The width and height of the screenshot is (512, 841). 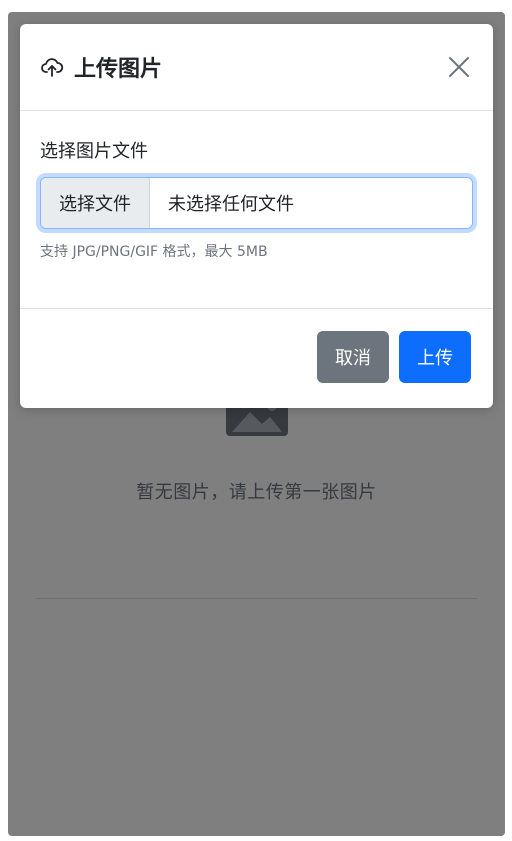 I want to click on cloud-upload-icon, so click(x=52, y=67).